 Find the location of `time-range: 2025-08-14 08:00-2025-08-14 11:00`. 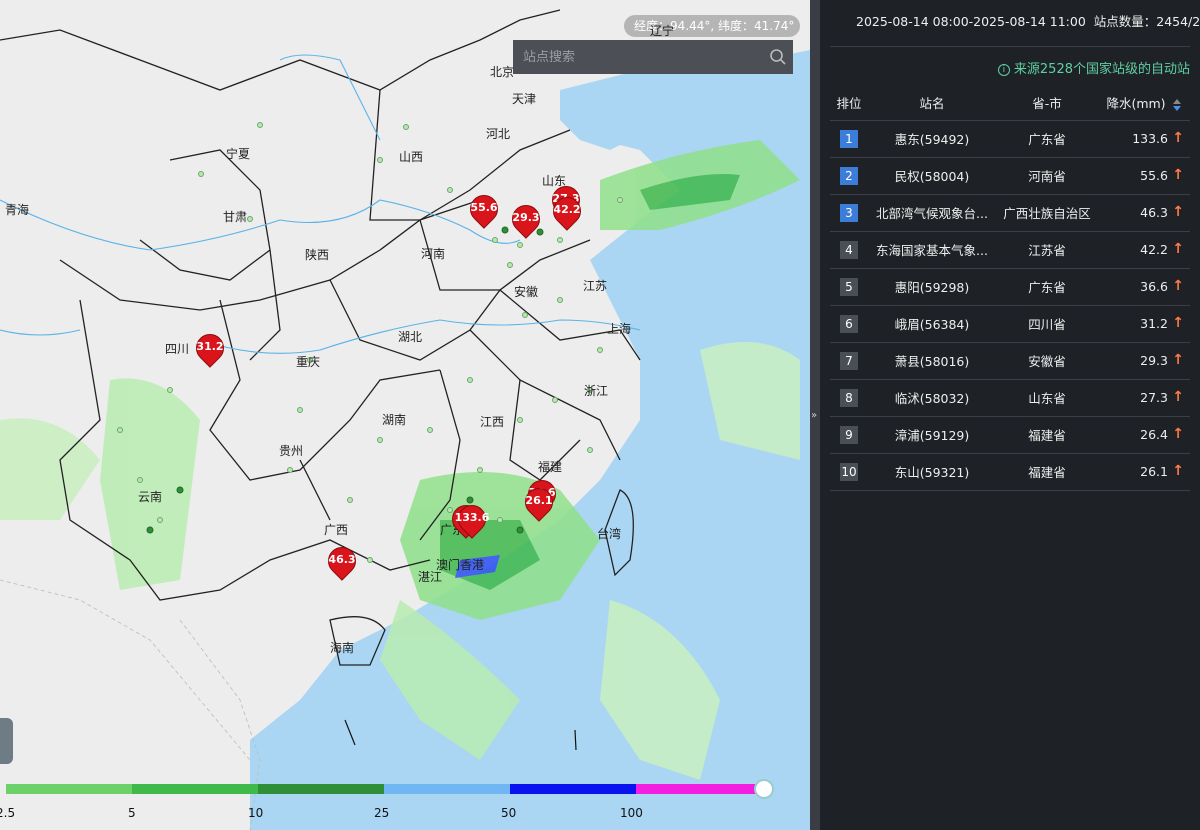

time-range: 2025-08-14 08:00-2025-08-14 11:00 is located at coordinates (971, 21).